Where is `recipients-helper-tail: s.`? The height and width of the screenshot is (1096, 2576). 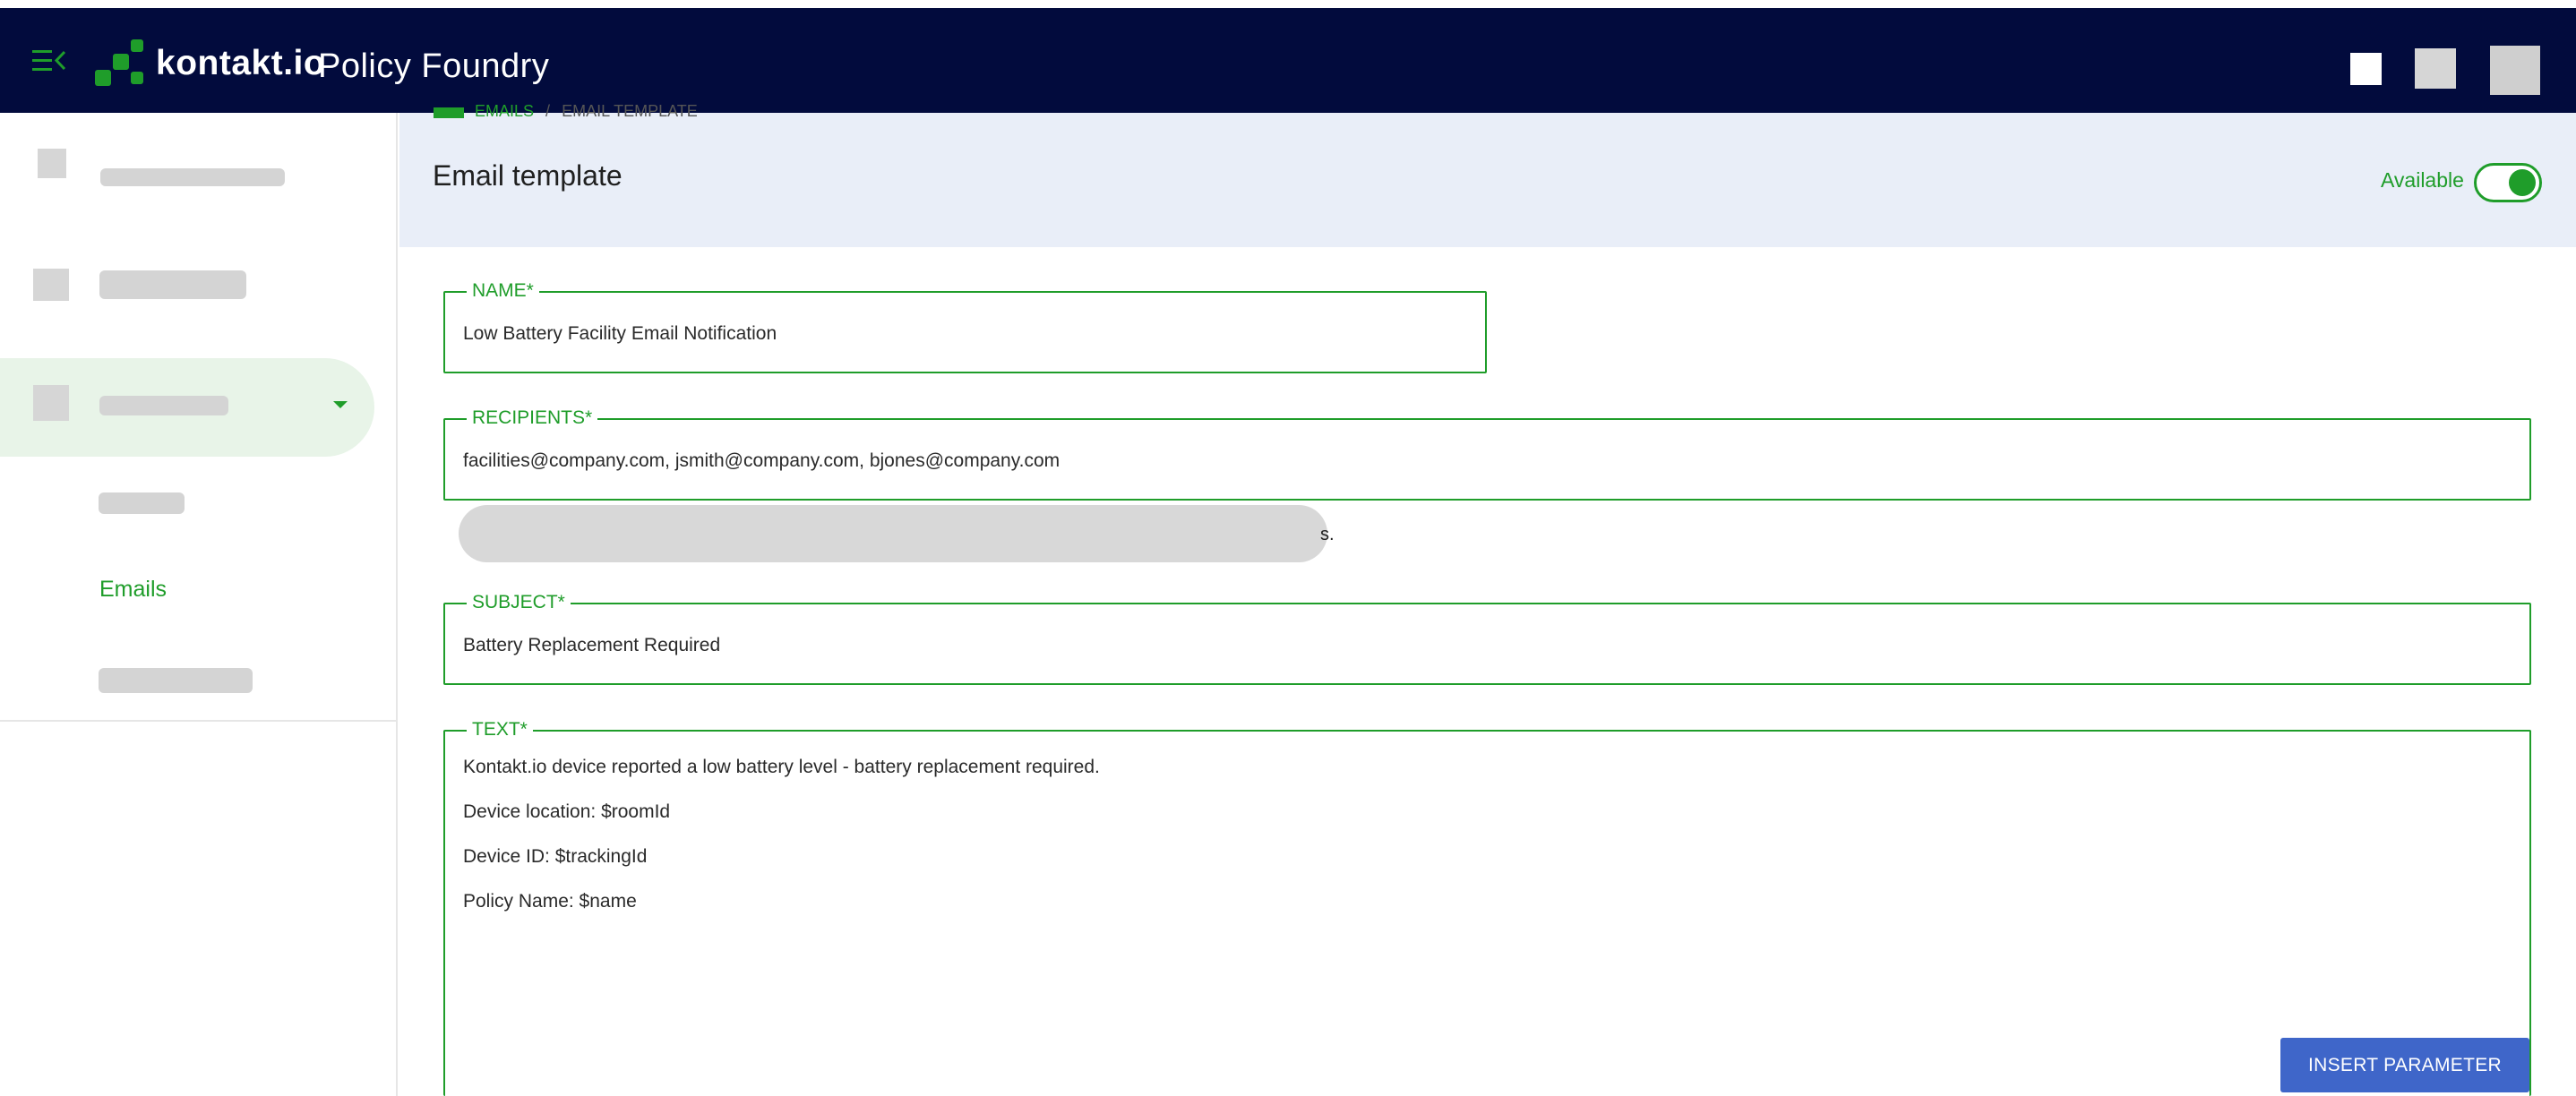
recipients-helper-tail: s. is located at coordinates (1327, 535).